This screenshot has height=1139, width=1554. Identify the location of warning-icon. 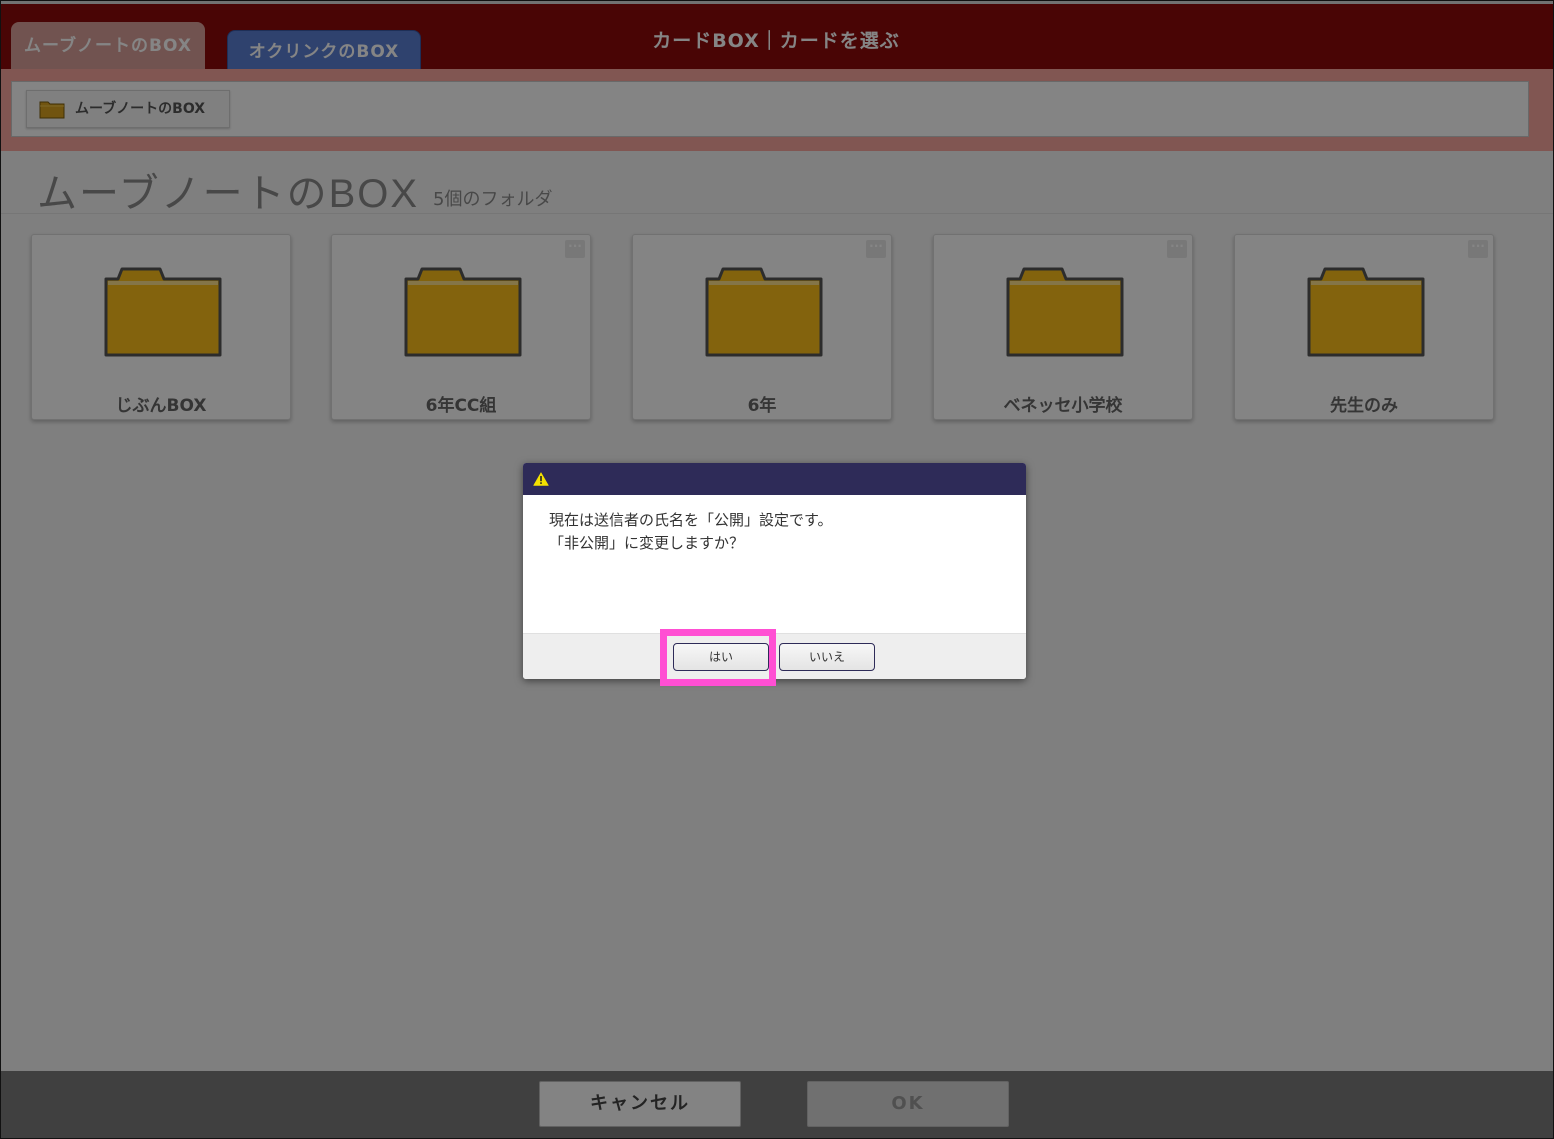
(541, 479).